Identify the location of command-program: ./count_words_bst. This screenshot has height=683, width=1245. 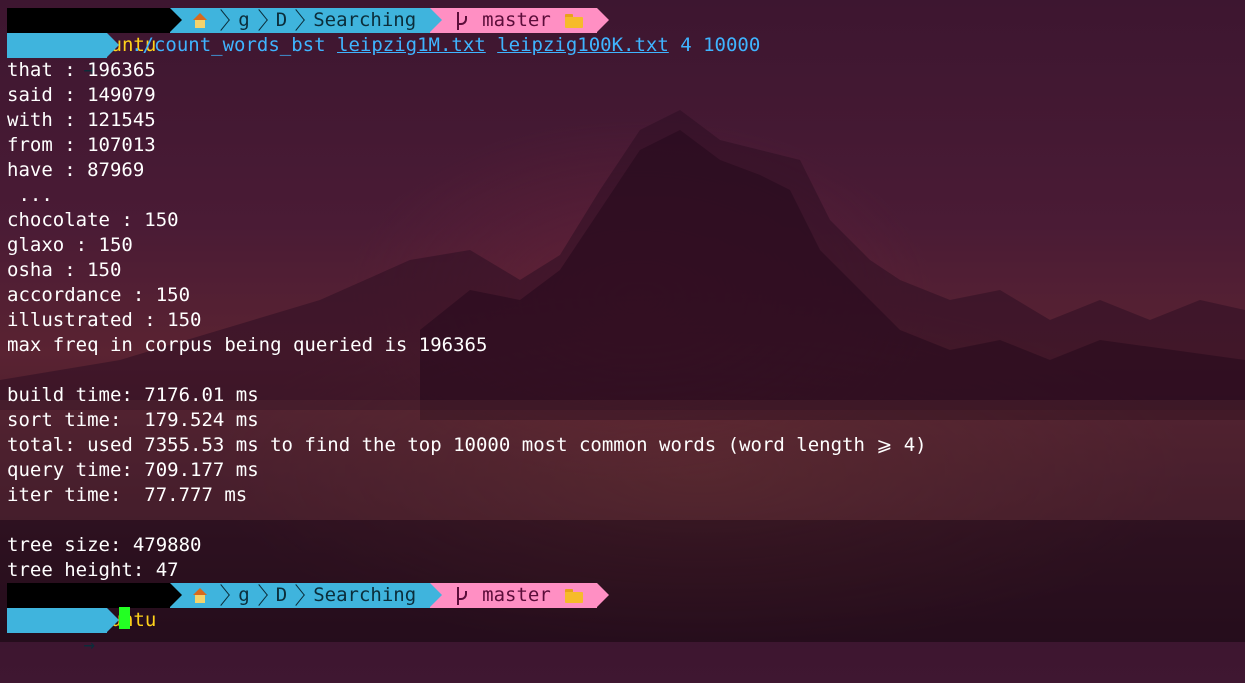
(228, 45).